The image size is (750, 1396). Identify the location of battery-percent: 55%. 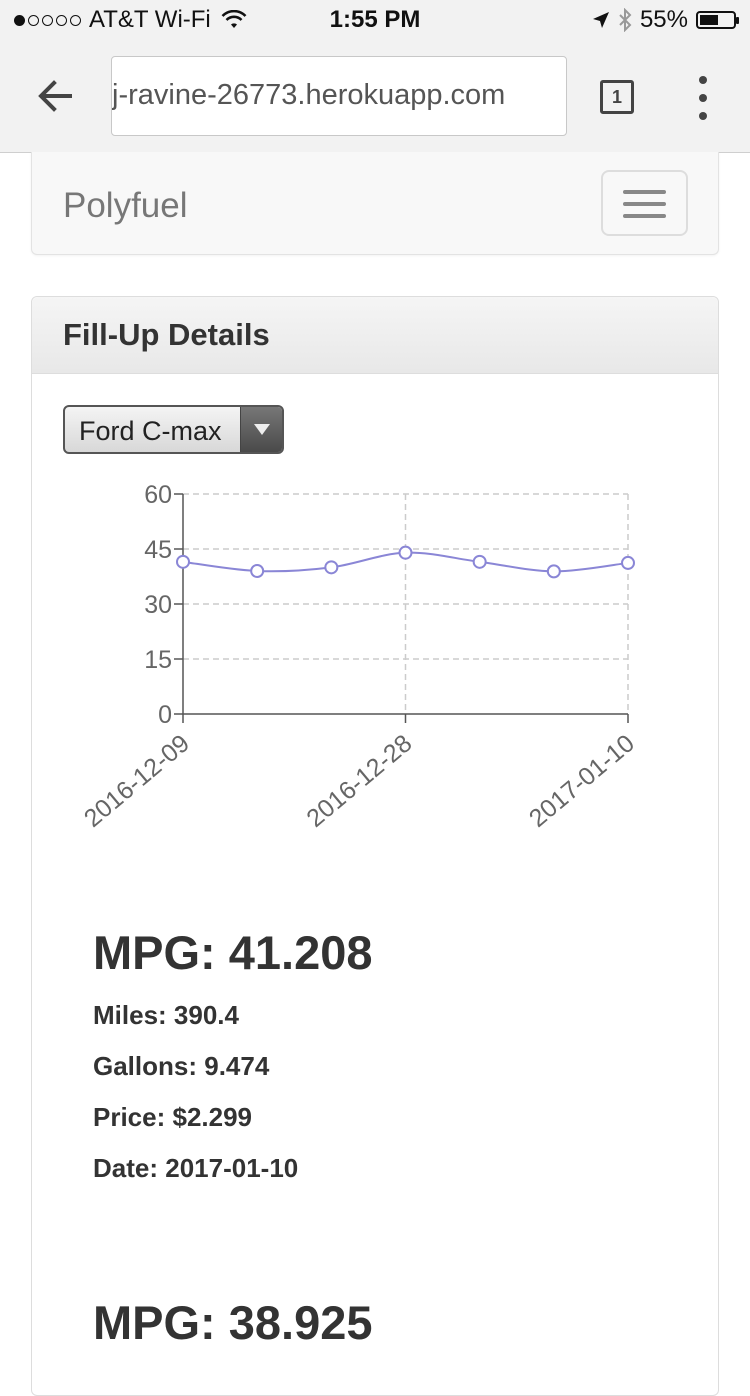
(663, 19).